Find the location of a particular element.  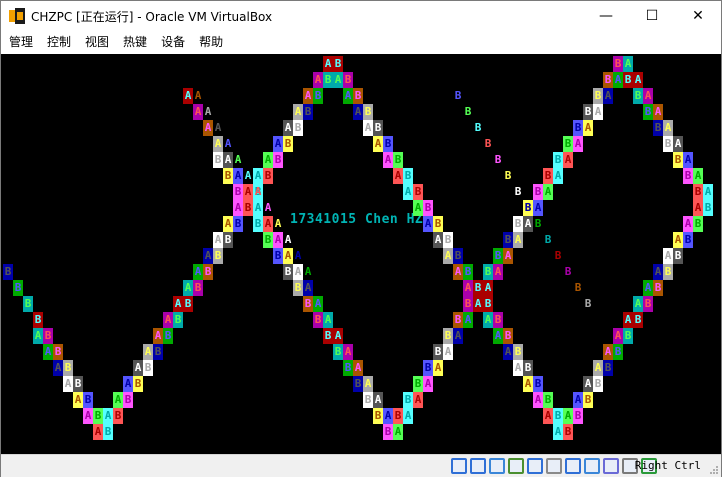

menu-hotkey: 热键 is located at coordinates (135, 42).